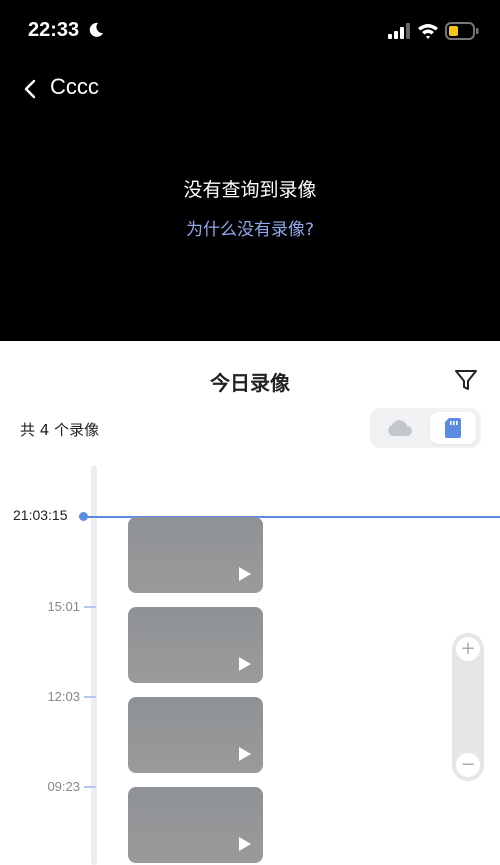 The width and height of the screenshot is (500, 865). I want to click on zoom-slider: + −, so click(468, 707).